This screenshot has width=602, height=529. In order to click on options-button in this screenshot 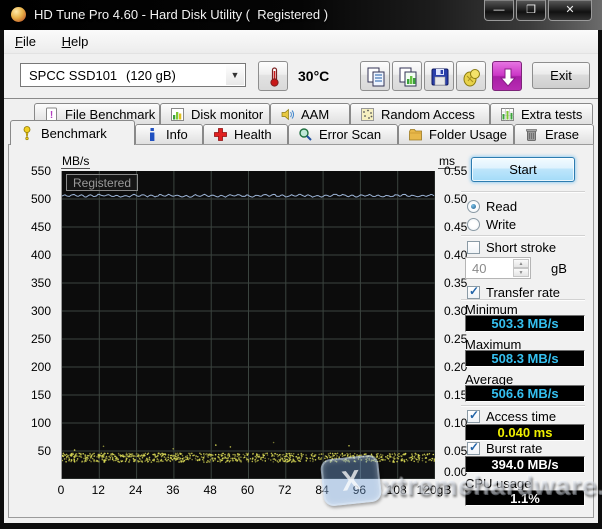, I will do `click(471, 76)`.